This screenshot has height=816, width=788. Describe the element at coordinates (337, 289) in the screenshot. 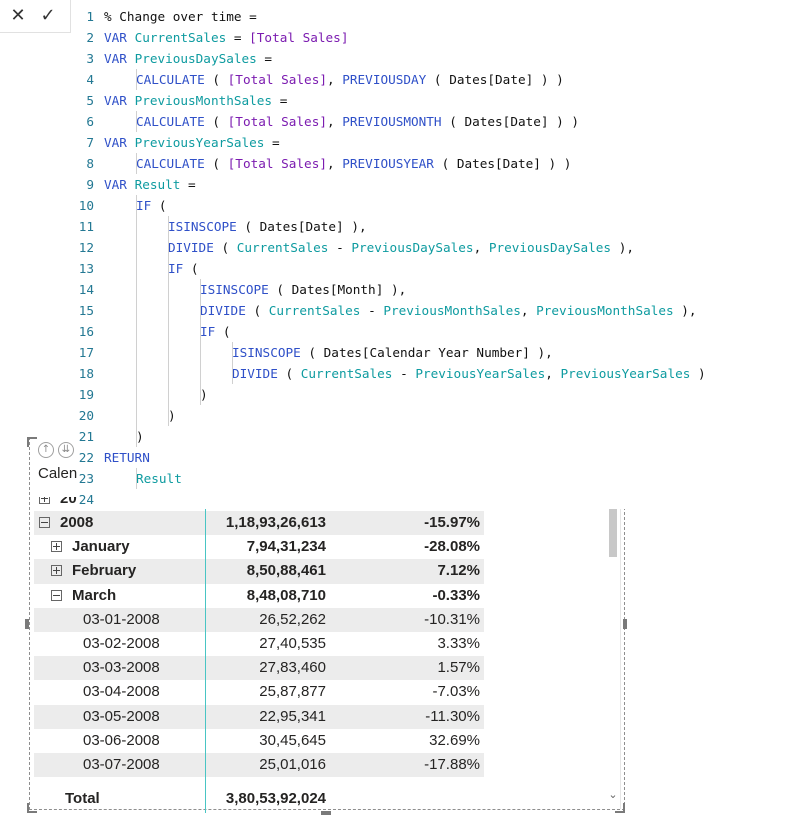

I see `code-token: ( Dates[Month] ),` at that location.